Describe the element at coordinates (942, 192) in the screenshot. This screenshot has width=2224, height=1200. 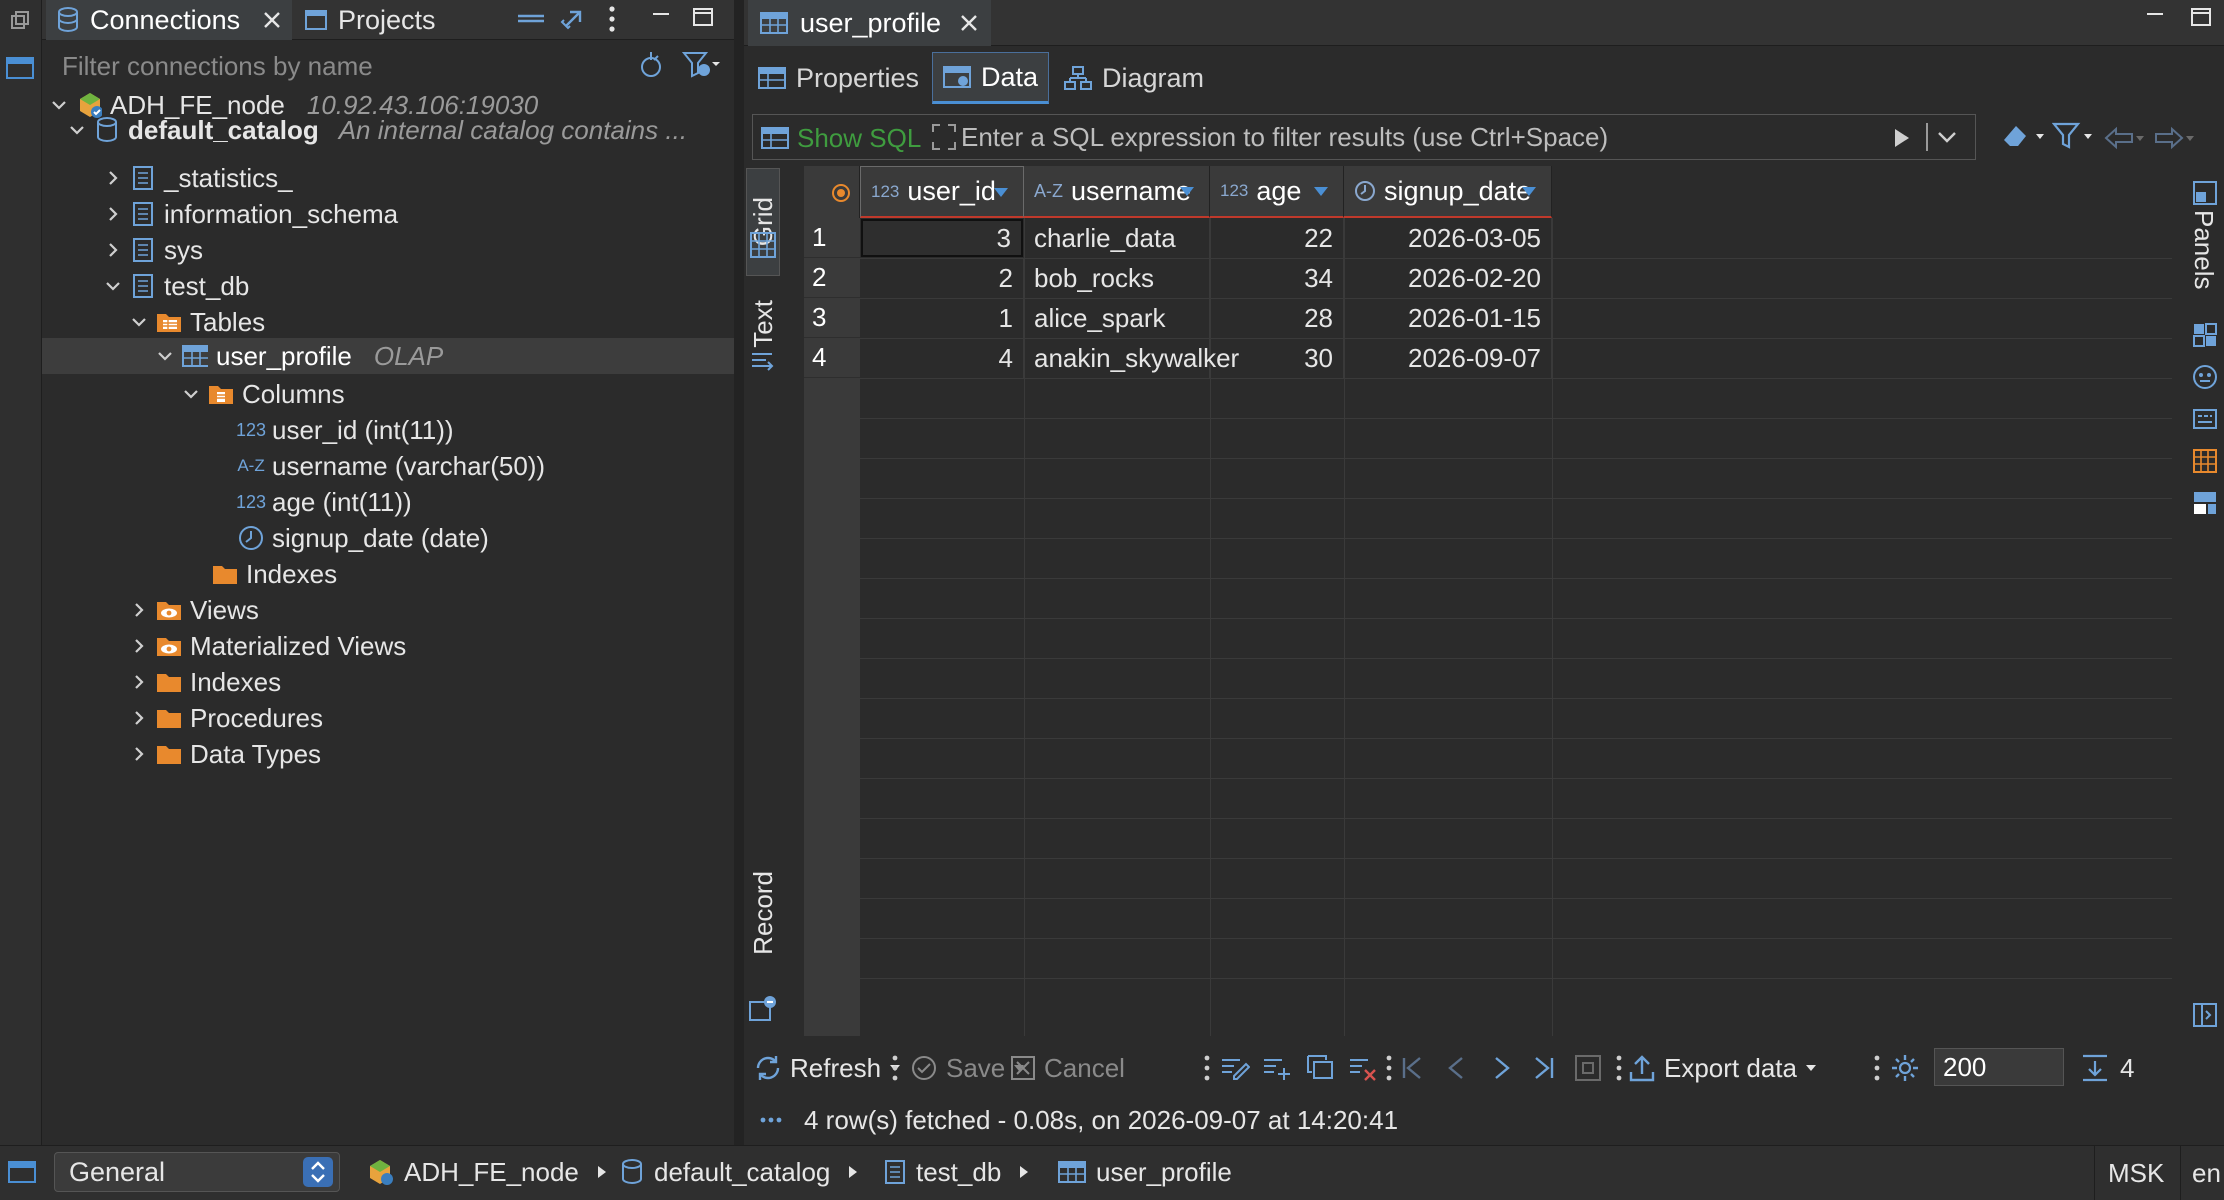
I see `column-header-user-id: 123 user_id` at that location.